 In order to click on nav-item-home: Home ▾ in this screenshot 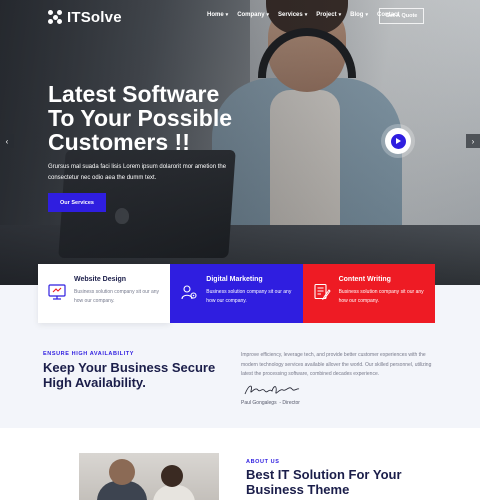, I will do `click(217, 15)`.